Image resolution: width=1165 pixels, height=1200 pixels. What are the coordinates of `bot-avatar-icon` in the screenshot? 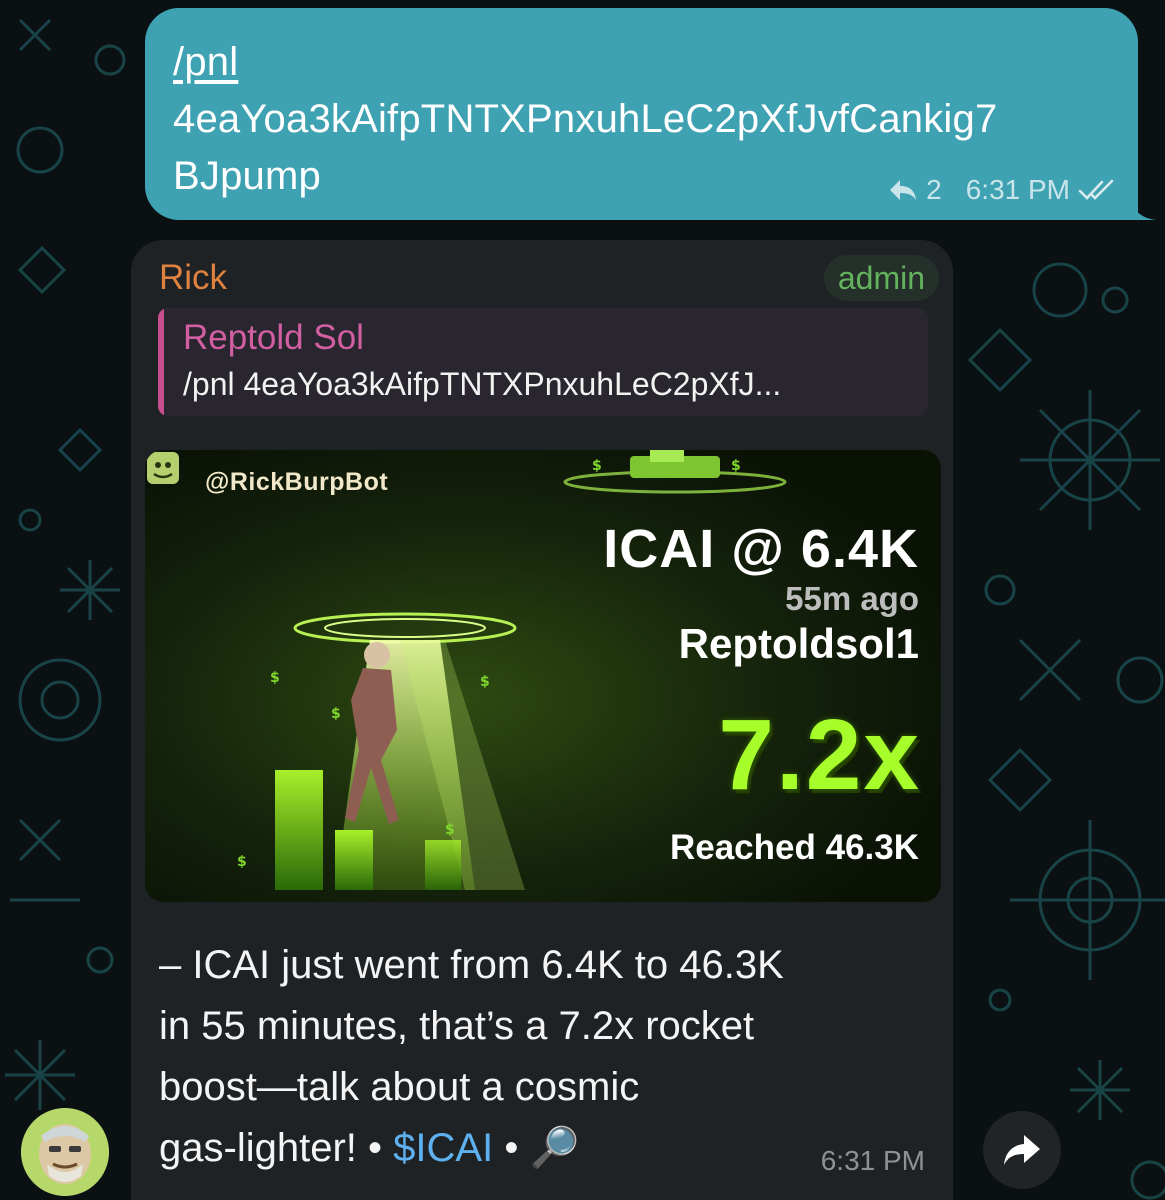 It's located at (163, 468).